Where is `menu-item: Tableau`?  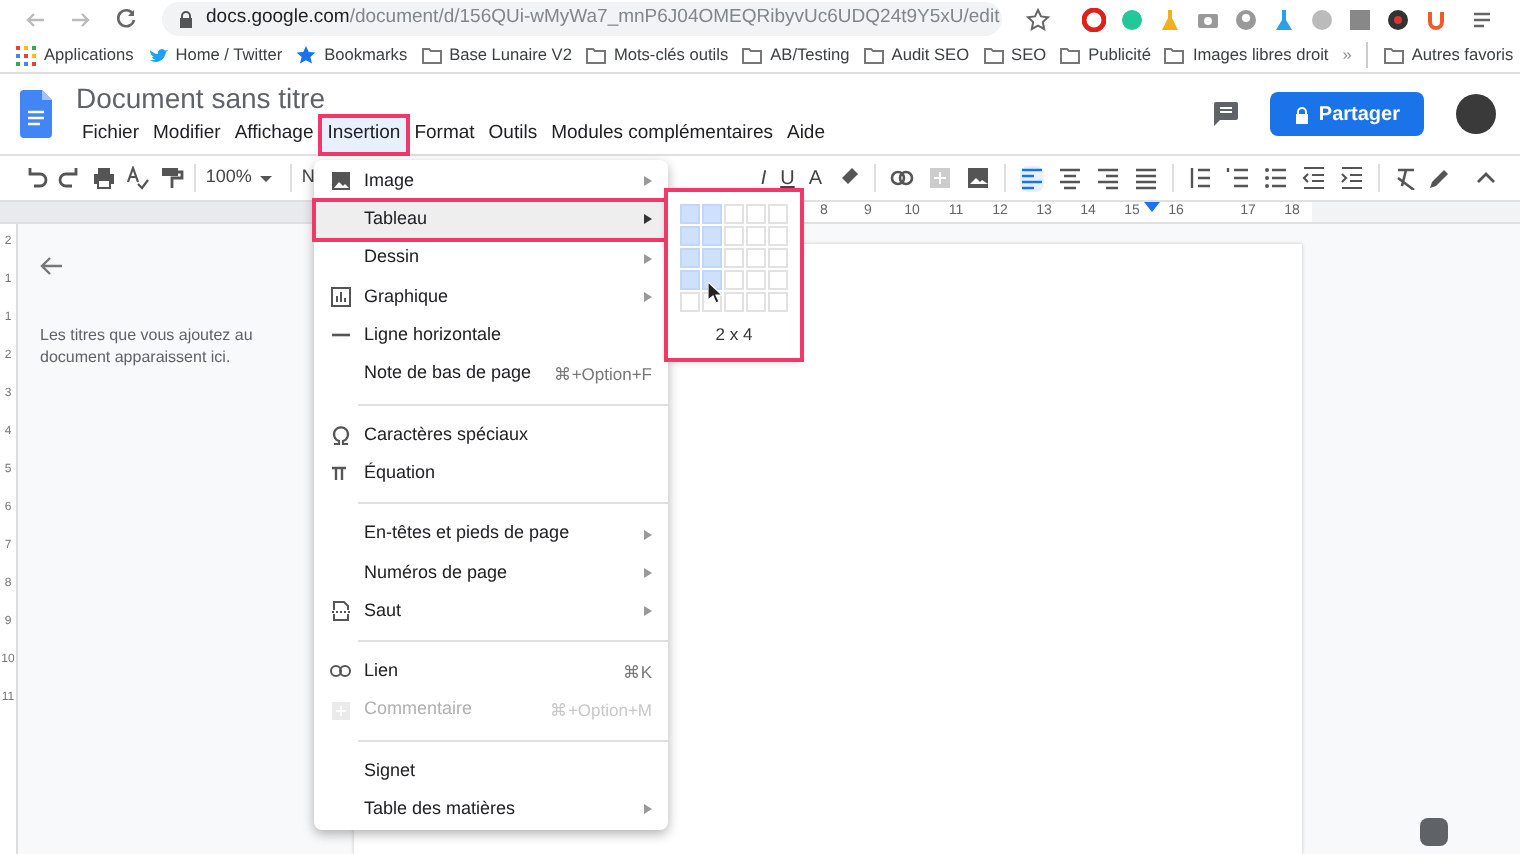
menu-item: Tableau is located at coordinates (491, 220).